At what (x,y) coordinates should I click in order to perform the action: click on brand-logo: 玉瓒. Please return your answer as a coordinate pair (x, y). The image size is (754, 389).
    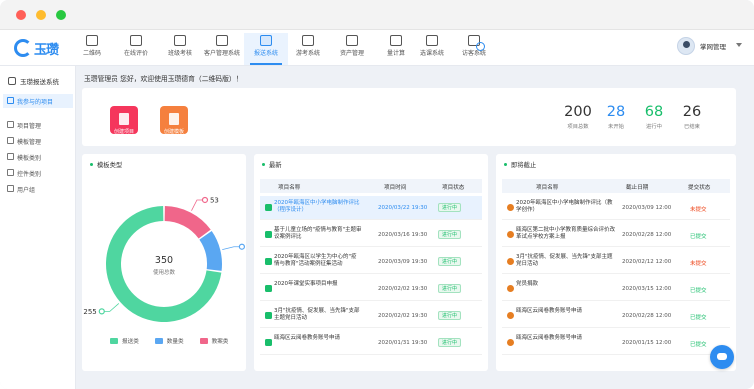
    Looking at the image, I should click on (36, 48).